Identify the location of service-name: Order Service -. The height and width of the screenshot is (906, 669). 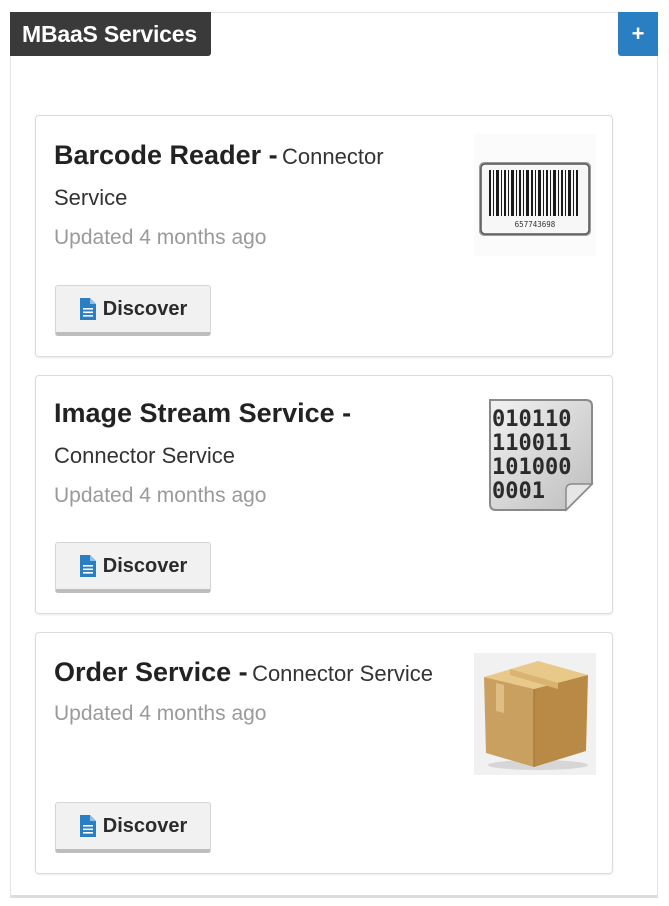
(151, 672).